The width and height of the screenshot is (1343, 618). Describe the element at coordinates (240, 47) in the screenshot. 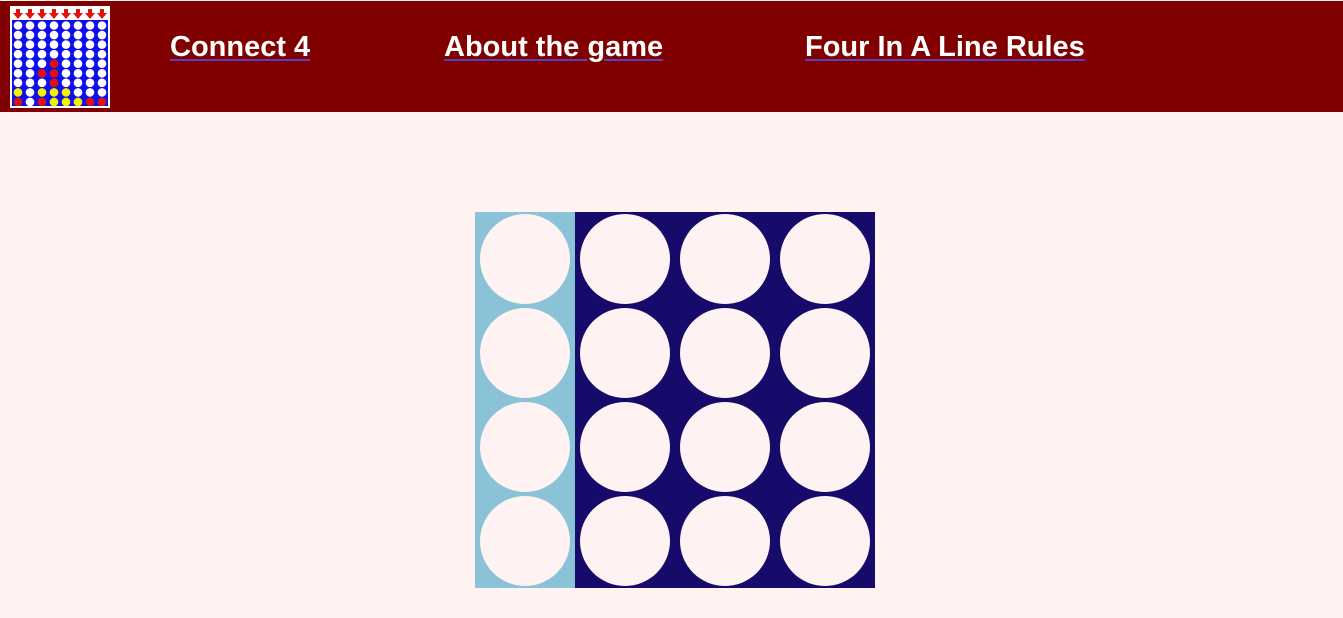

I see `nav-link-connect-4: Connect 4` at that location.